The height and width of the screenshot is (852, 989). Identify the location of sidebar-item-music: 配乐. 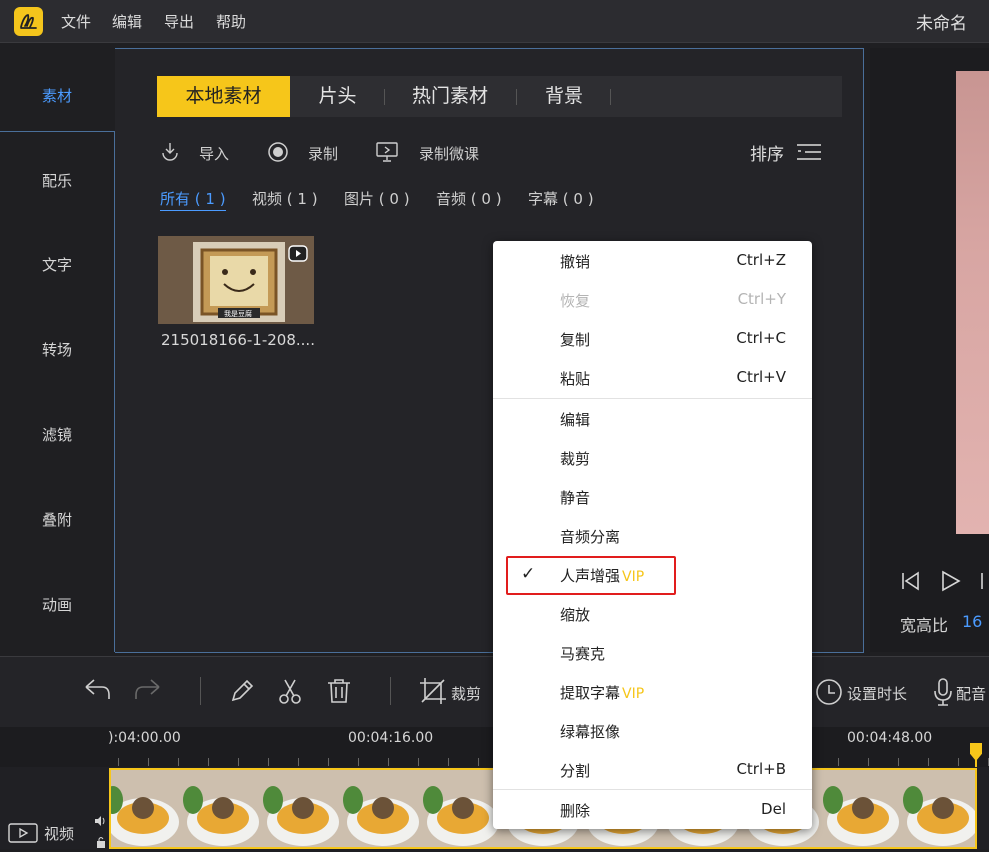
(57, 181).